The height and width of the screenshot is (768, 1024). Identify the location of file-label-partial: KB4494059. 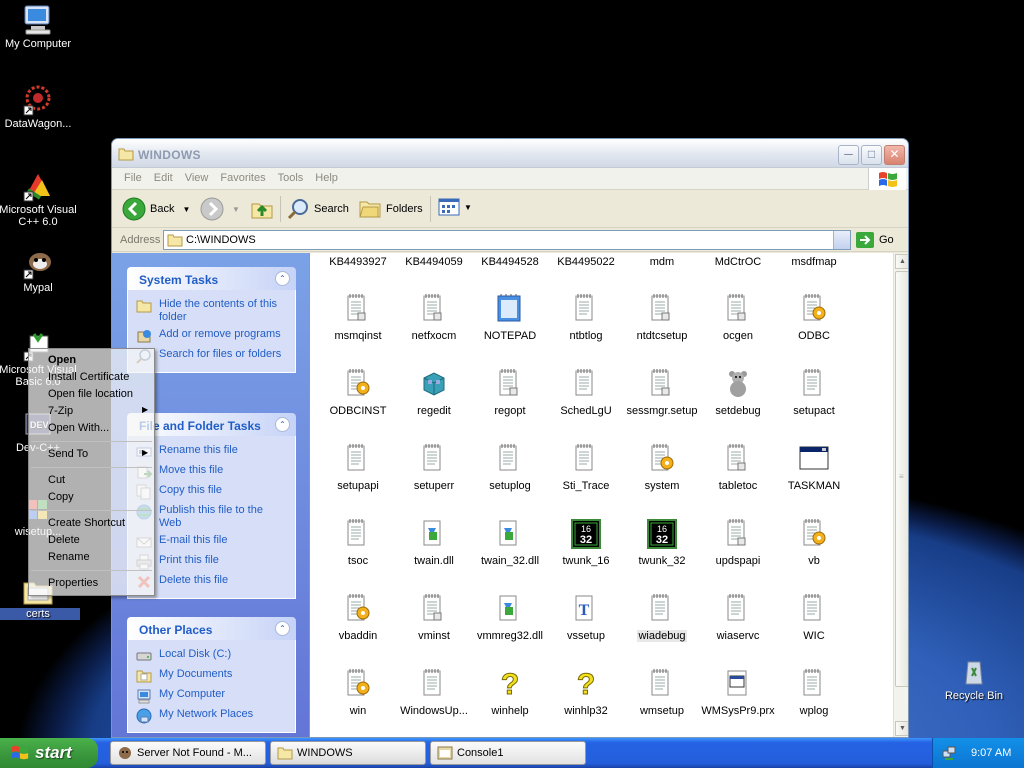
(434, 262).